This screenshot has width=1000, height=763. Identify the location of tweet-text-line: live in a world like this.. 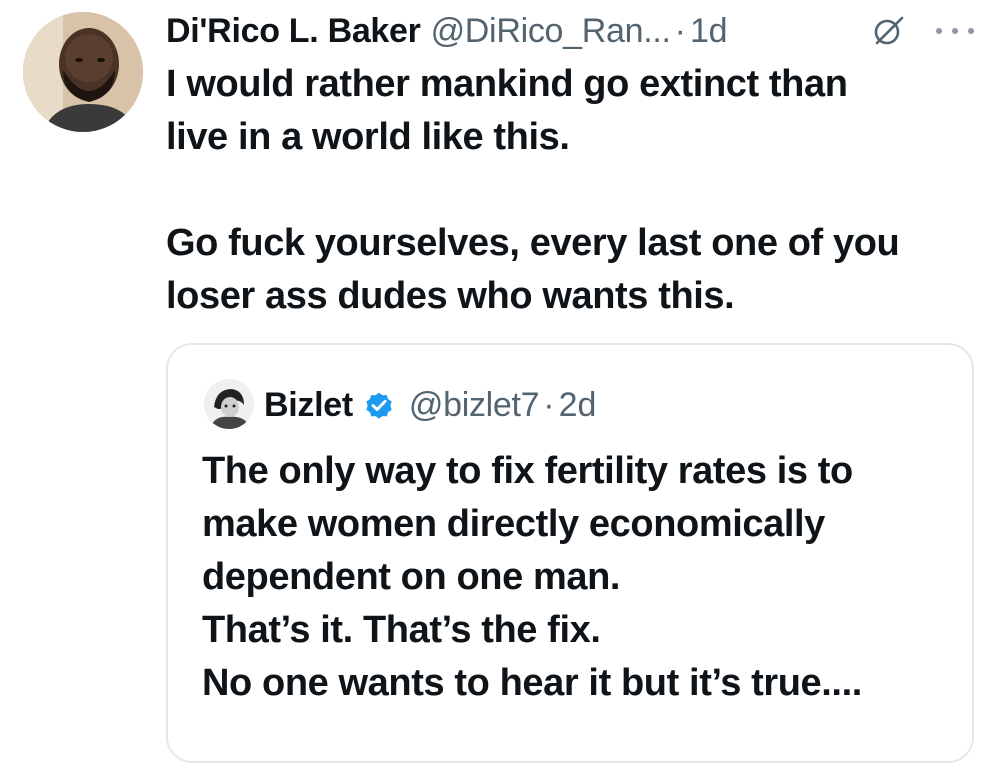
(368, 137).